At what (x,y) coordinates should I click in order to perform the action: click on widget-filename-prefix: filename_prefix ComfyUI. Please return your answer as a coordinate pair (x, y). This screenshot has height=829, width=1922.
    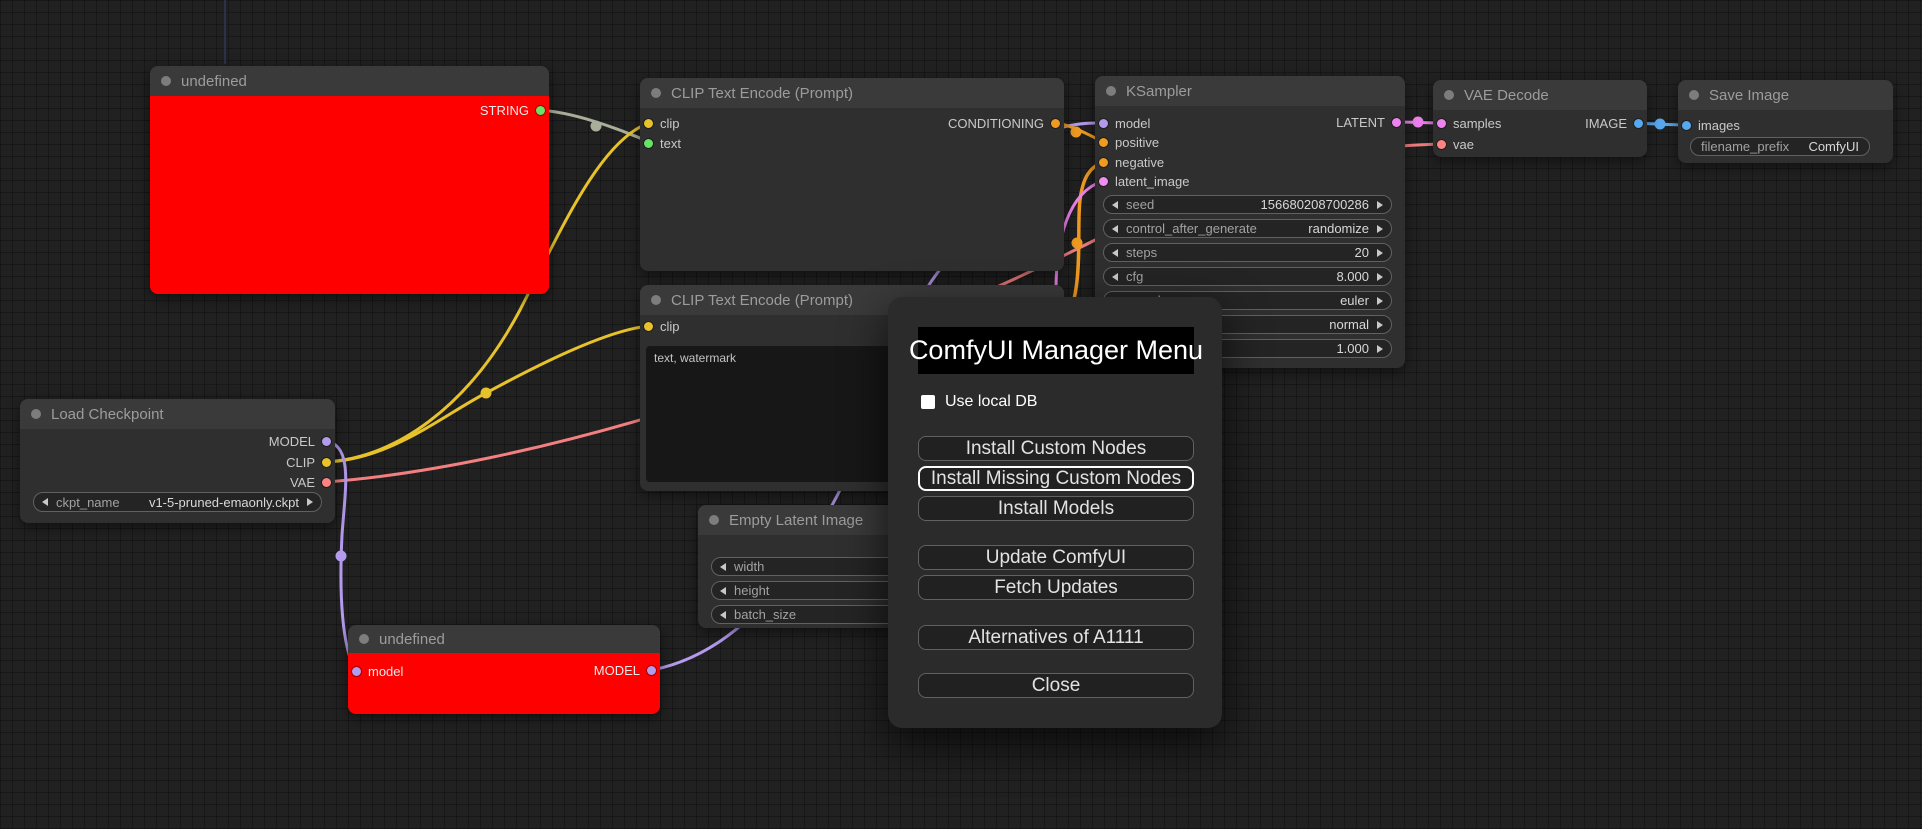
    Looking at the image, I should click on (1780, 146).